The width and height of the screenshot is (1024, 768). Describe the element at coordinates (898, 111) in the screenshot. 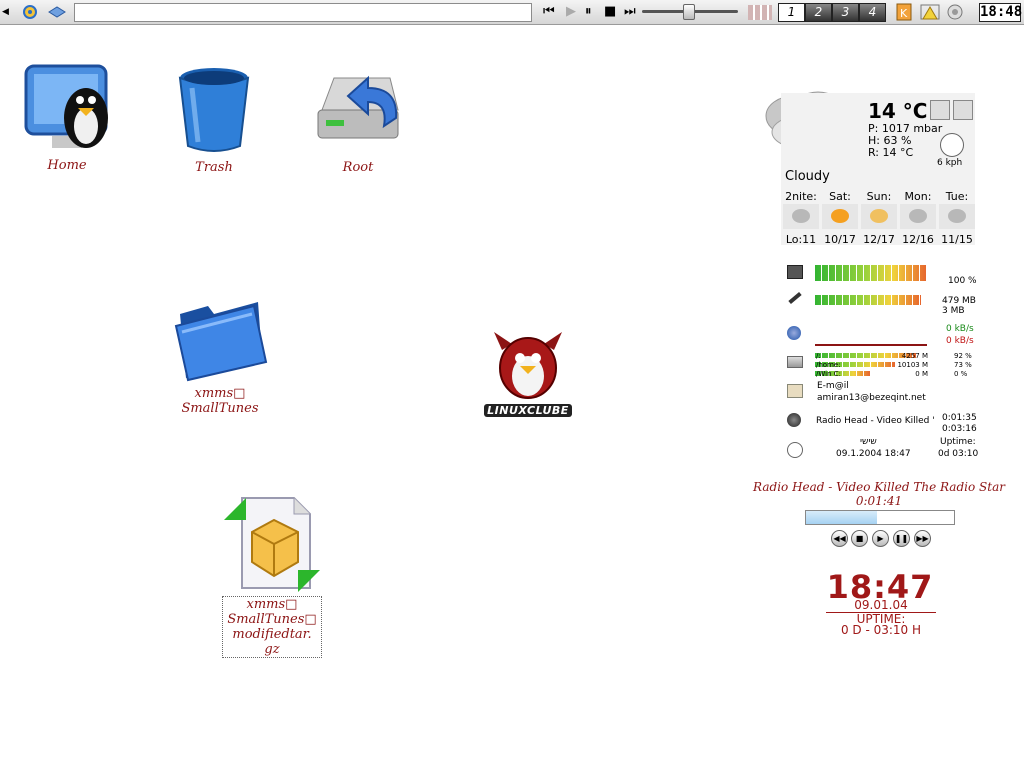

I see `weather-temp: 14 °C` at that location.